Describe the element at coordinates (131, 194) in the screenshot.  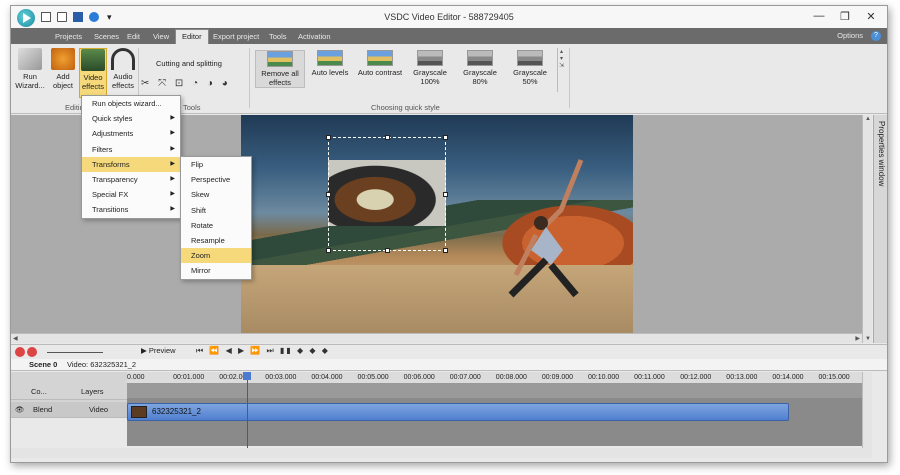
I see `menu-item-special-fx: Special FX ▶` at that location.